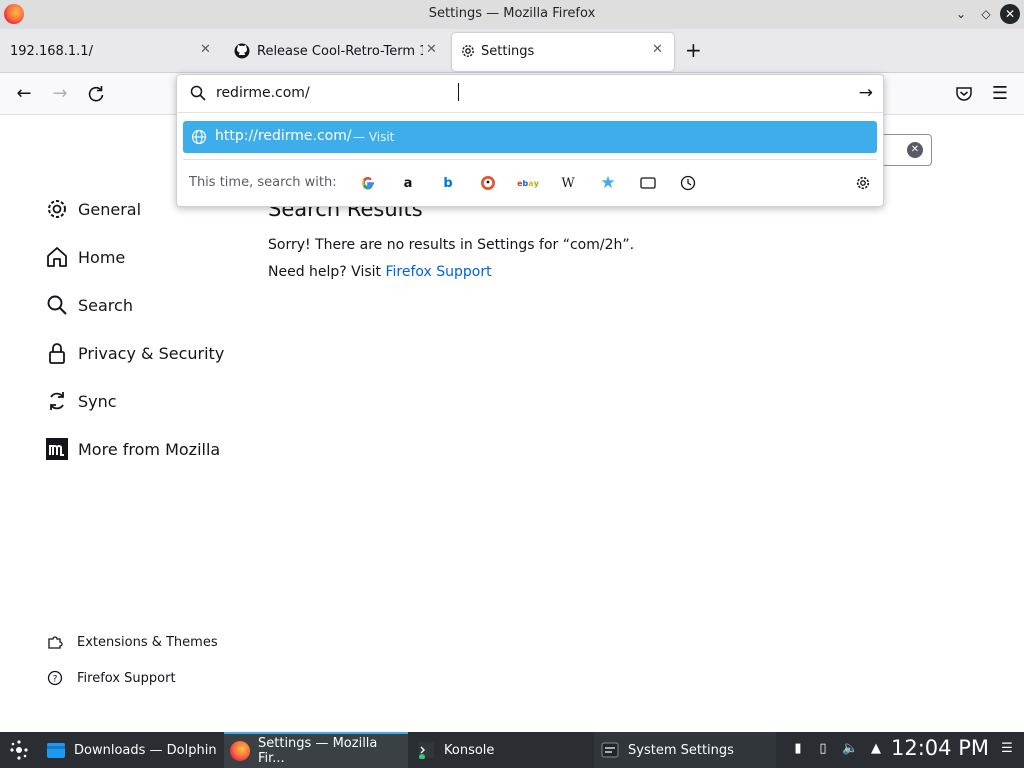  I want to click on minimize-icon: ⌄, so click(961, 14).